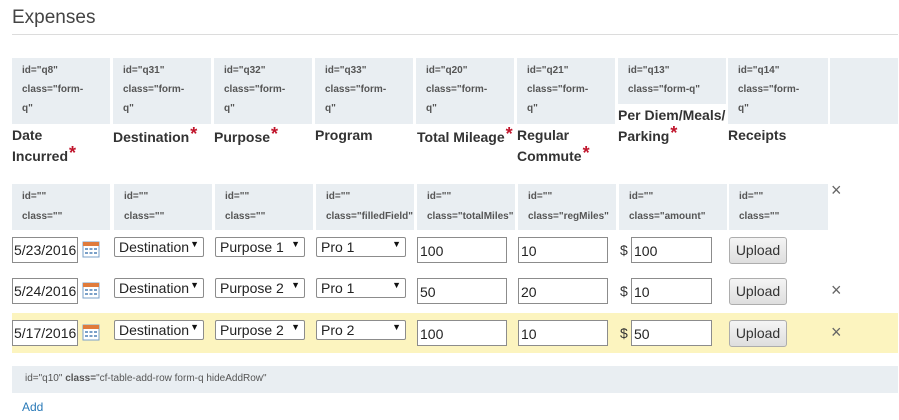  What do you see at coordinates (40, 70) in the screenshot?
I see `question-meta-id: id="q8"` at bounding box center [40, 70].